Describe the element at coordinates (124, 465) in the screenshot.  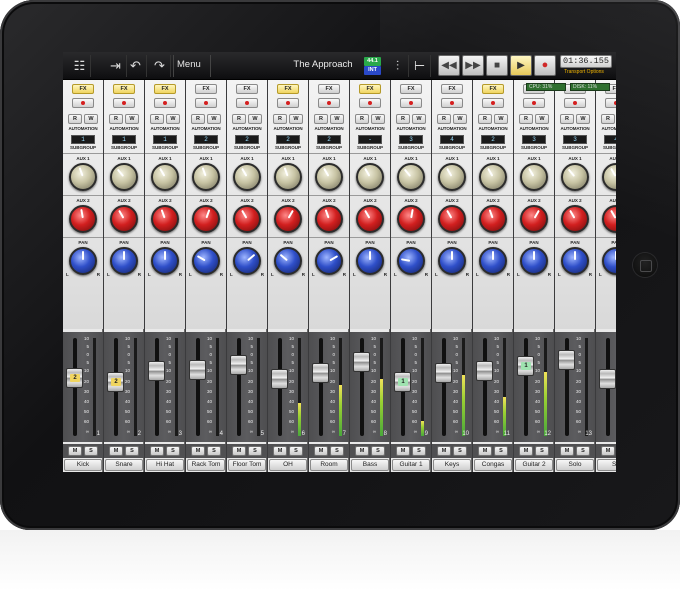
I see `channel-name: Snare` at that location.